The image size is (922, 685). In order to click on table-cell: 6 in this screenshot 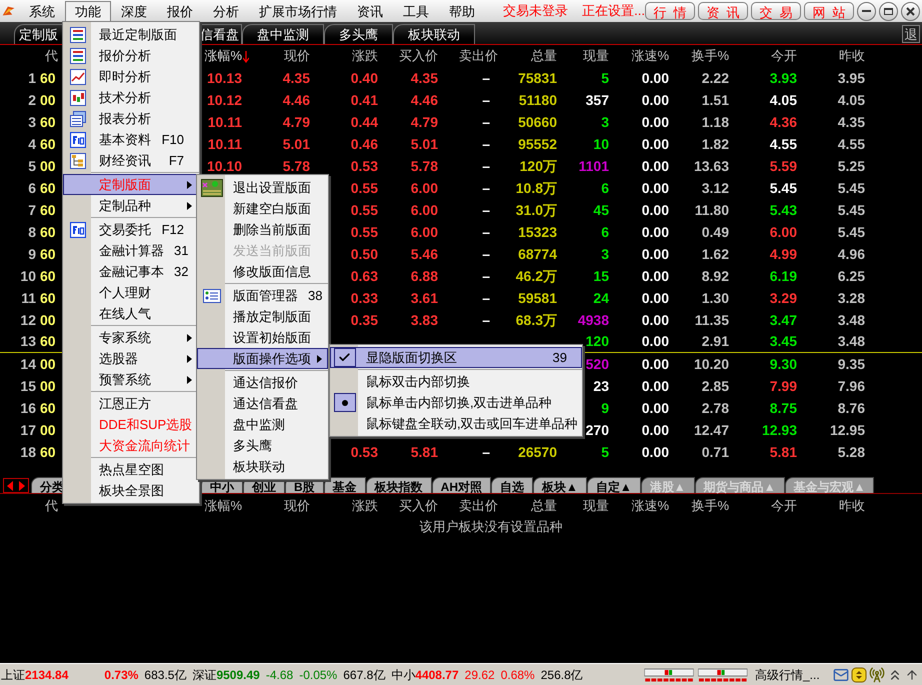, I will do `click(605, 232)`.